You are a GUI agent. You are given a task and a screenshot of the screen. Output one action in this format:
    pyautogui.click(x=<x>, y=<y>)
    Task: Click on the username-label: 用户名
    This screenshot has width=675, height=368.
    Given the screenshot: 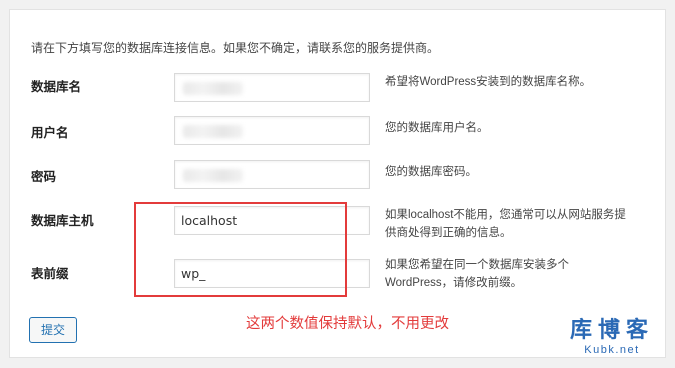 What is the action you would take?
    pyautogui.click(x=50, y=133)
    